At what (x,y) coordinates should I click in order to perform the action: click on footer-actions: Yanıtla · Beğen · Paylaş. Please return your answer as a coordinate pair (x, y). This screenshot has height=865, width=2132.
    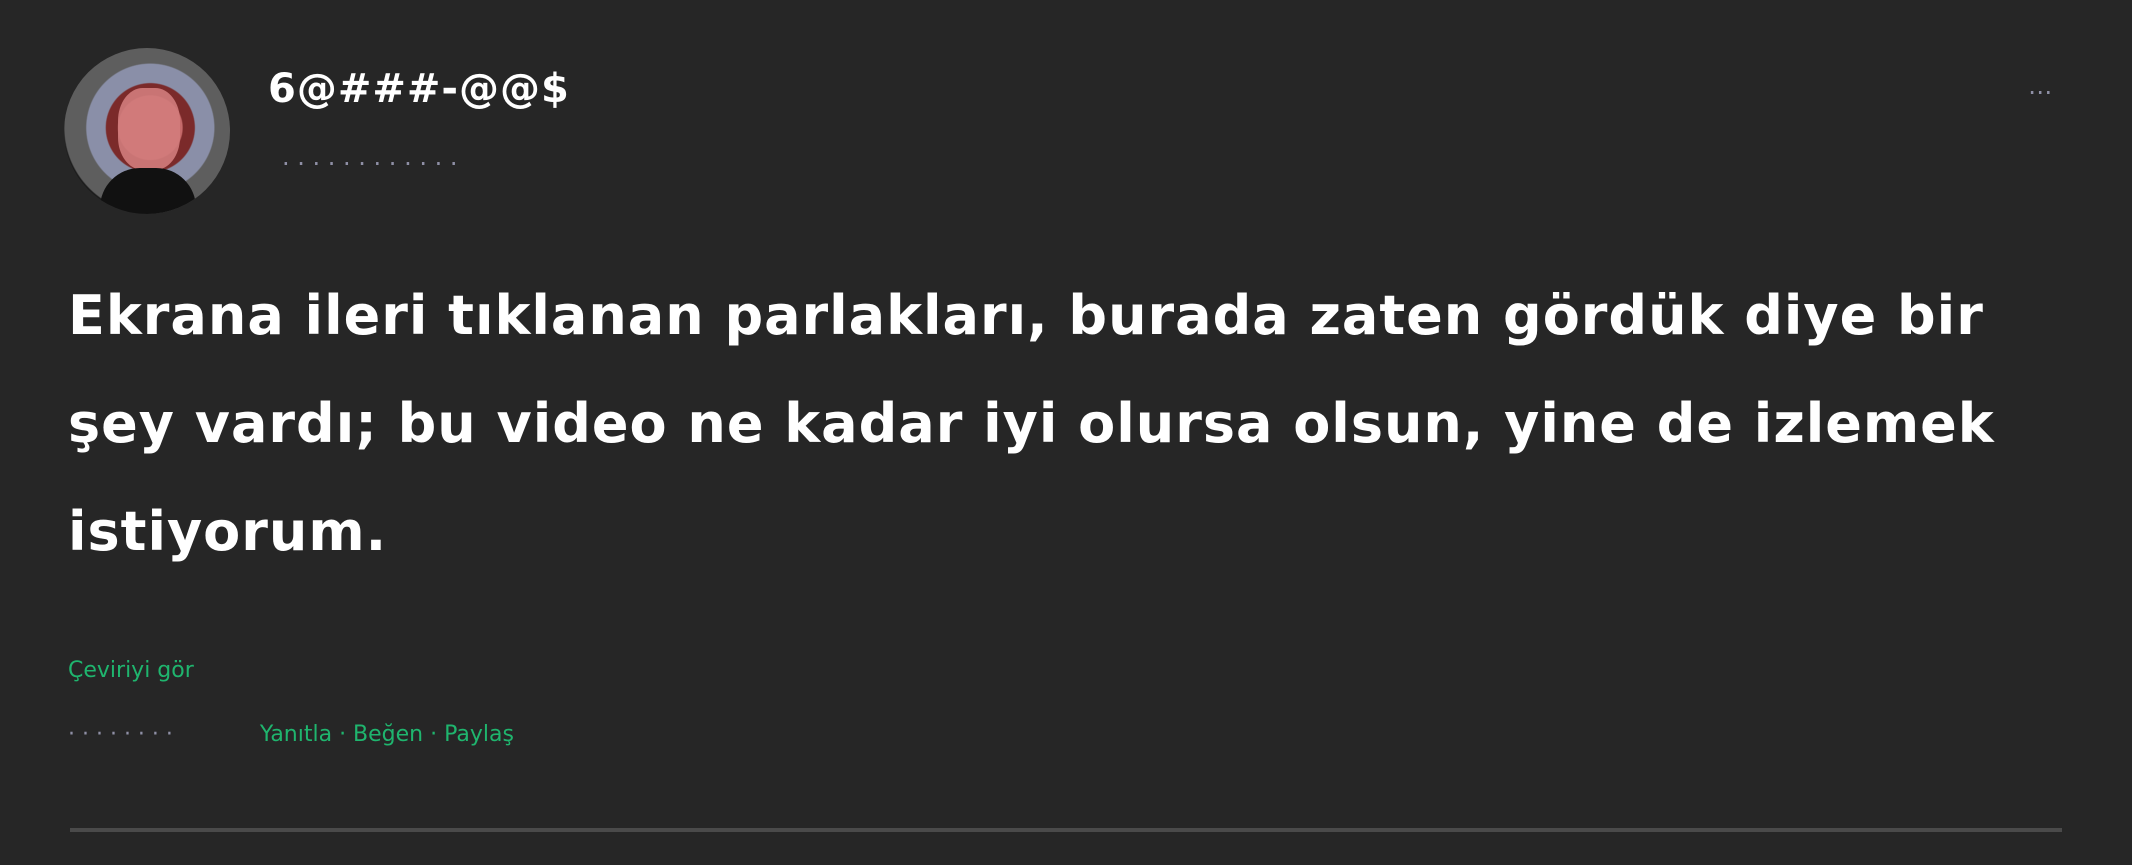
    Looking at the image, I should click on (387, 734).